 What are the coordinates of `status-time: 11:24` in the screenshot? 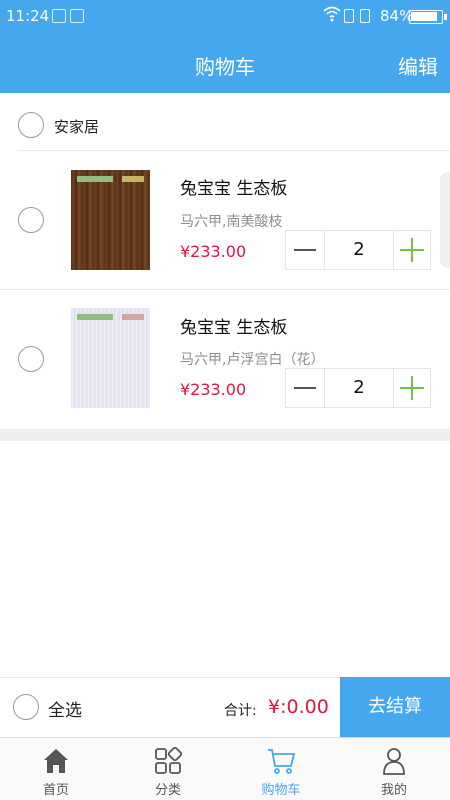 It's located at (28, 16).